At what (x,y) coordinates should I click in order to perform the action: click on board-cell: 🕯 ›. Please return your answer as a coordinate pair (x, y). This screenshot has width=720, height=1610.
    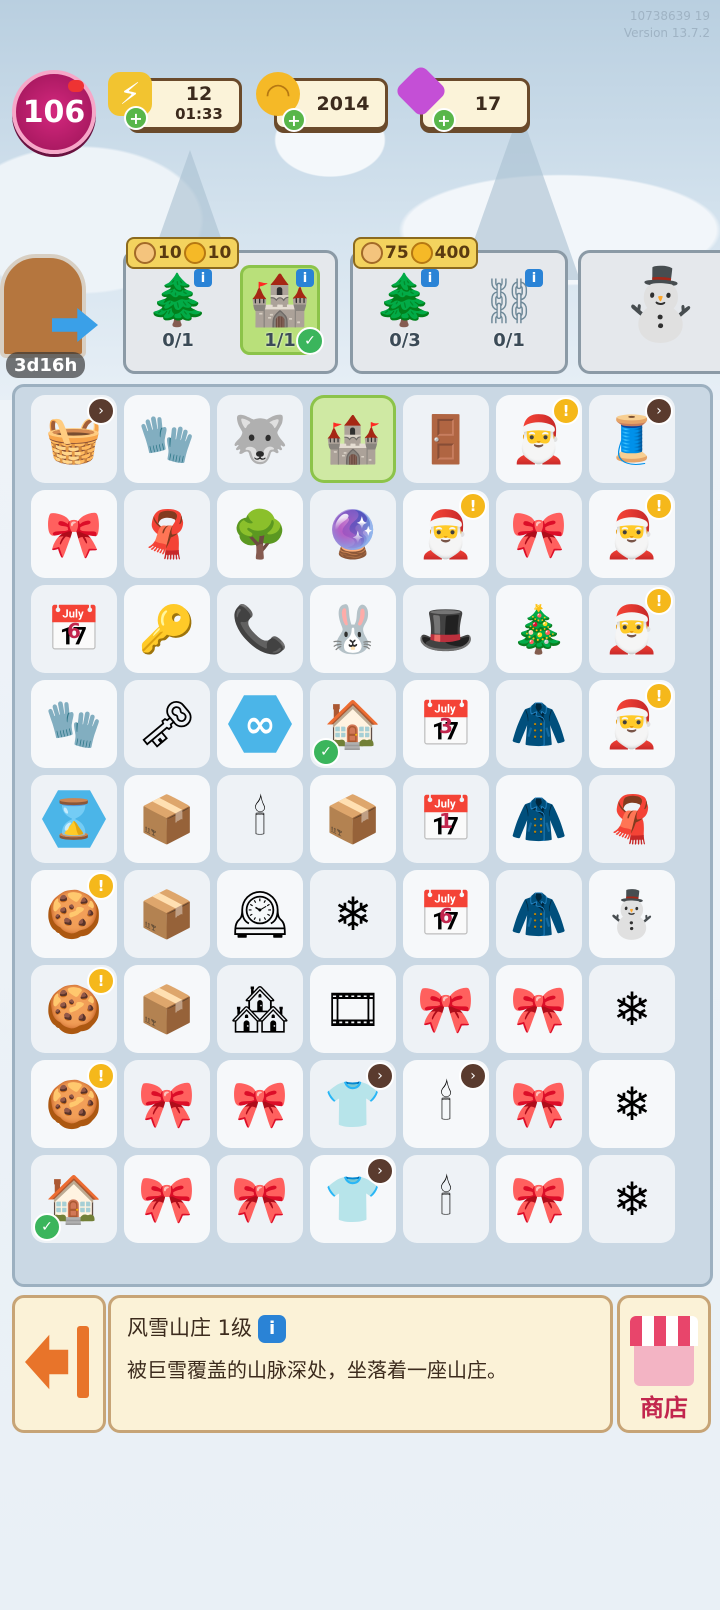
    Looking at the image, I should click on (446, 1104).